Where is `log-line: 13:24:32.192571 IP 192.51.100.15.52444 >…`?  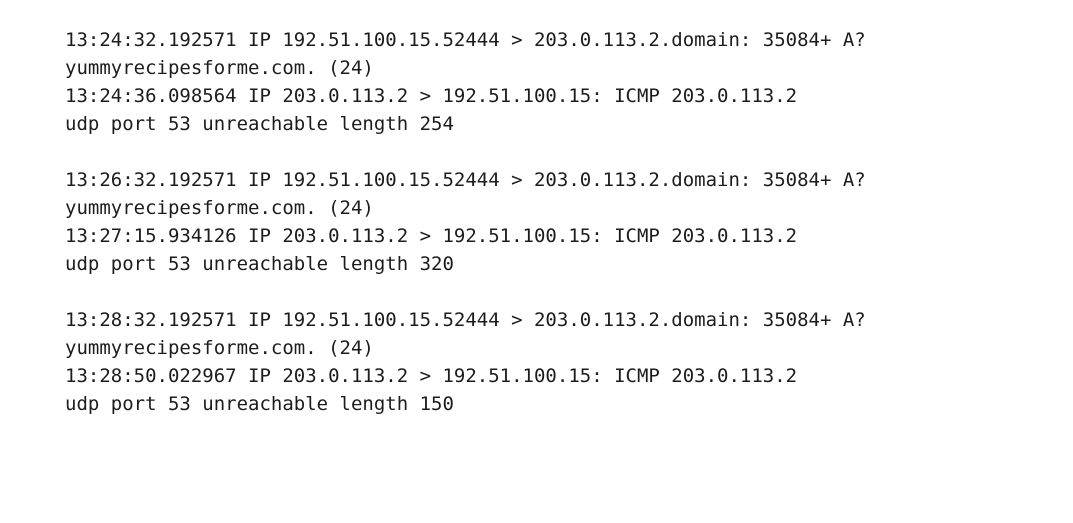 log-line: 13:24:32.192571 IP 192.51.100.15.52444 >… is located at coordinates (465, 40).